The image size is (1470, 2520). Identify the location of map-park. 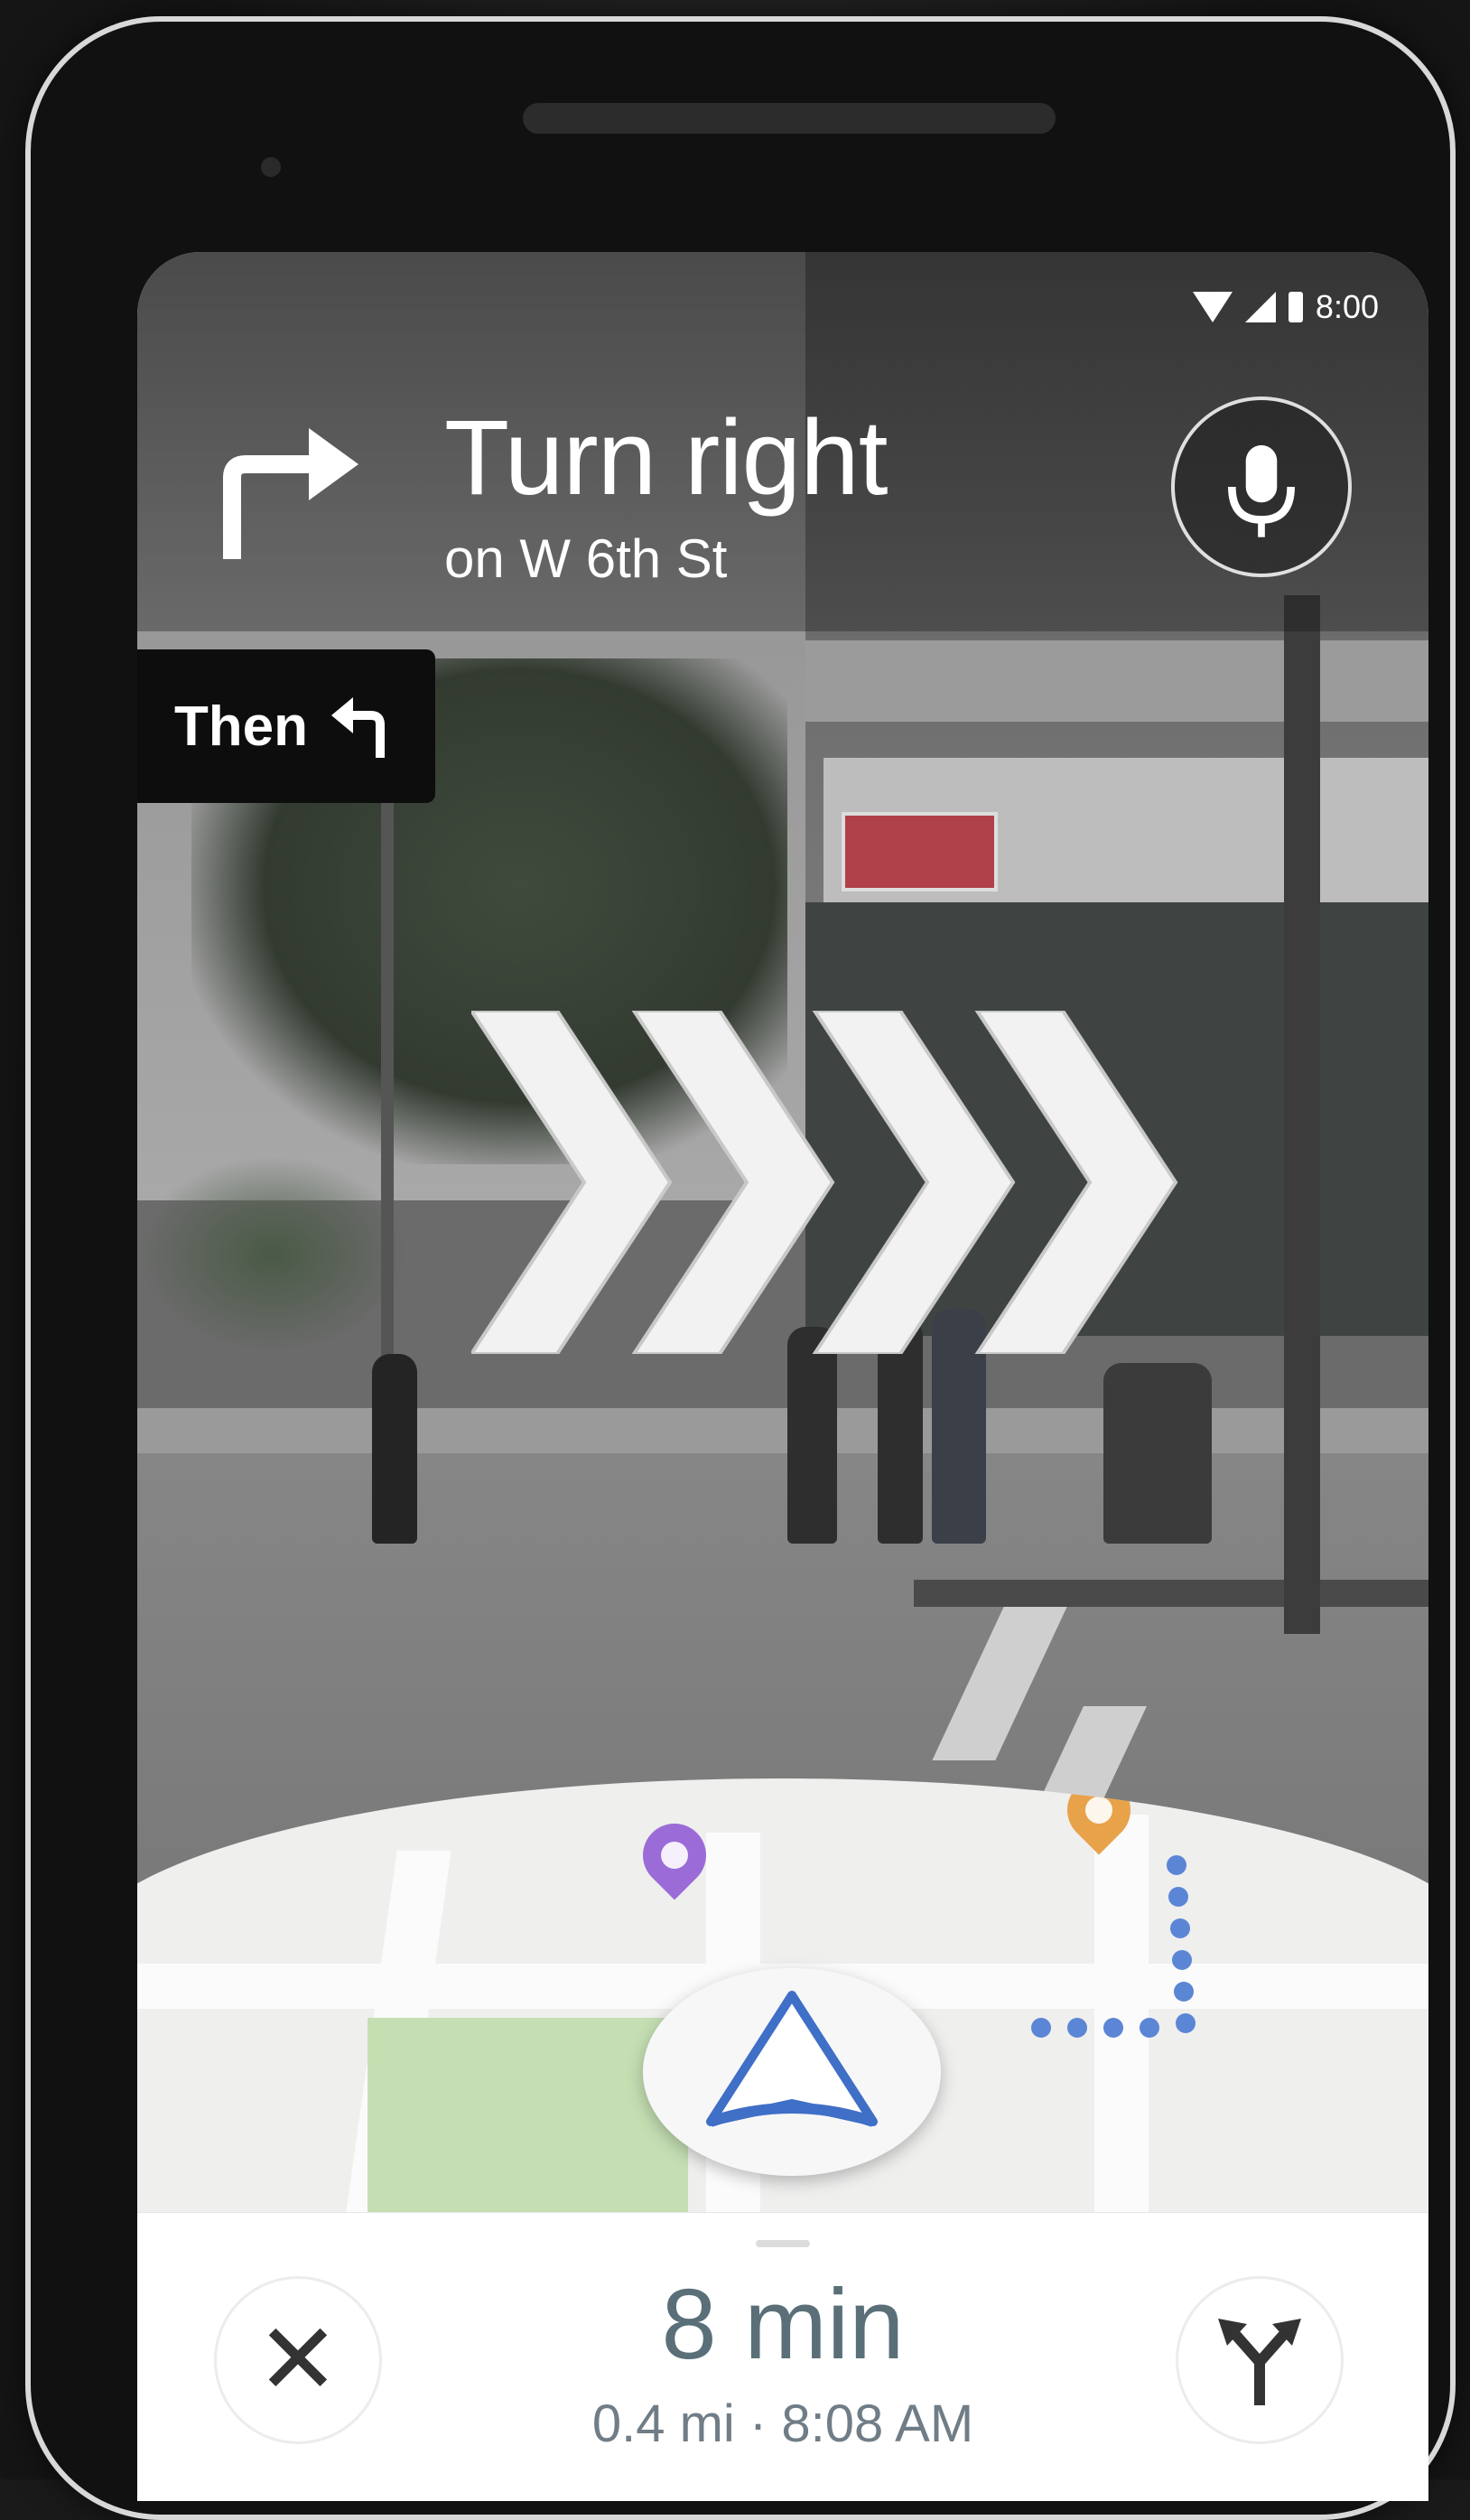
(528, 2126).